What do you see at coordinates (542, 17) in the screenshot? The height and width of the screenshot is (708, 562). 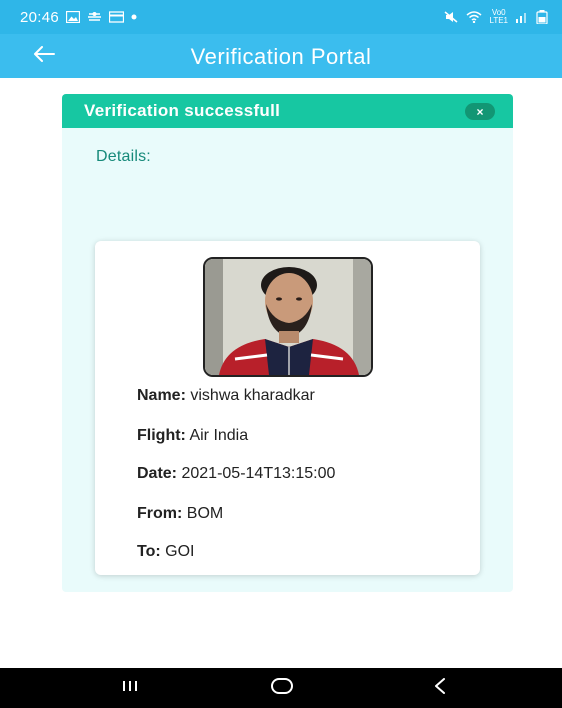 I see `battery-icon` at bounding box center [542, 17].